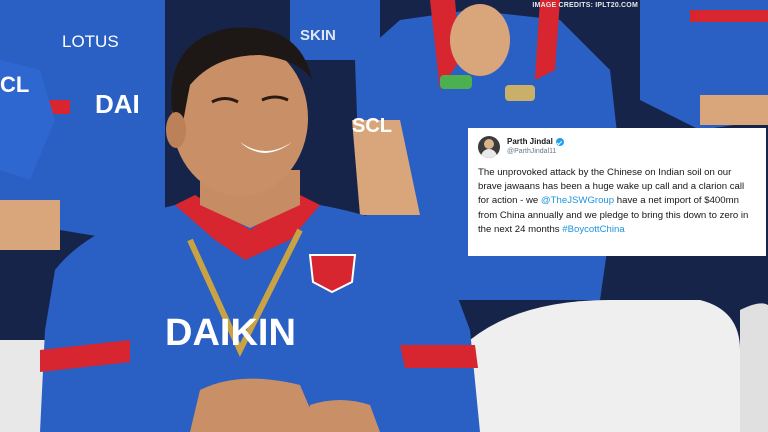 Image resolution: width=768 pixels, height=432 pixels. I want to click on tweet-mention-link: @TheJSWGroup, so click(577, 200).